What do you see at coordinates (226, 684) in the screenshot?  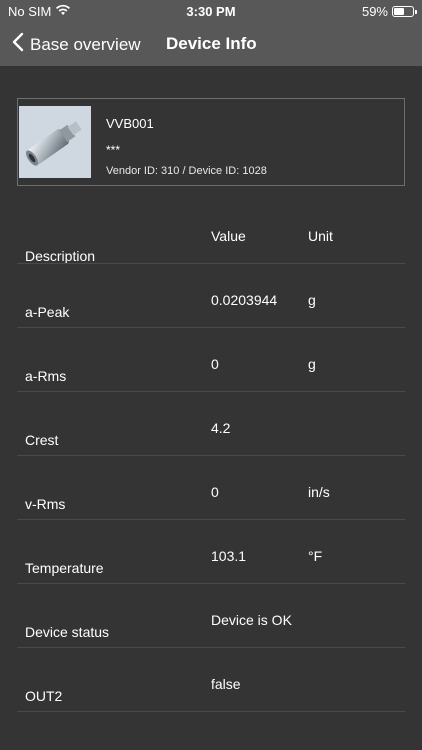 I see `row-value: false` at bounding box center [226, 684].